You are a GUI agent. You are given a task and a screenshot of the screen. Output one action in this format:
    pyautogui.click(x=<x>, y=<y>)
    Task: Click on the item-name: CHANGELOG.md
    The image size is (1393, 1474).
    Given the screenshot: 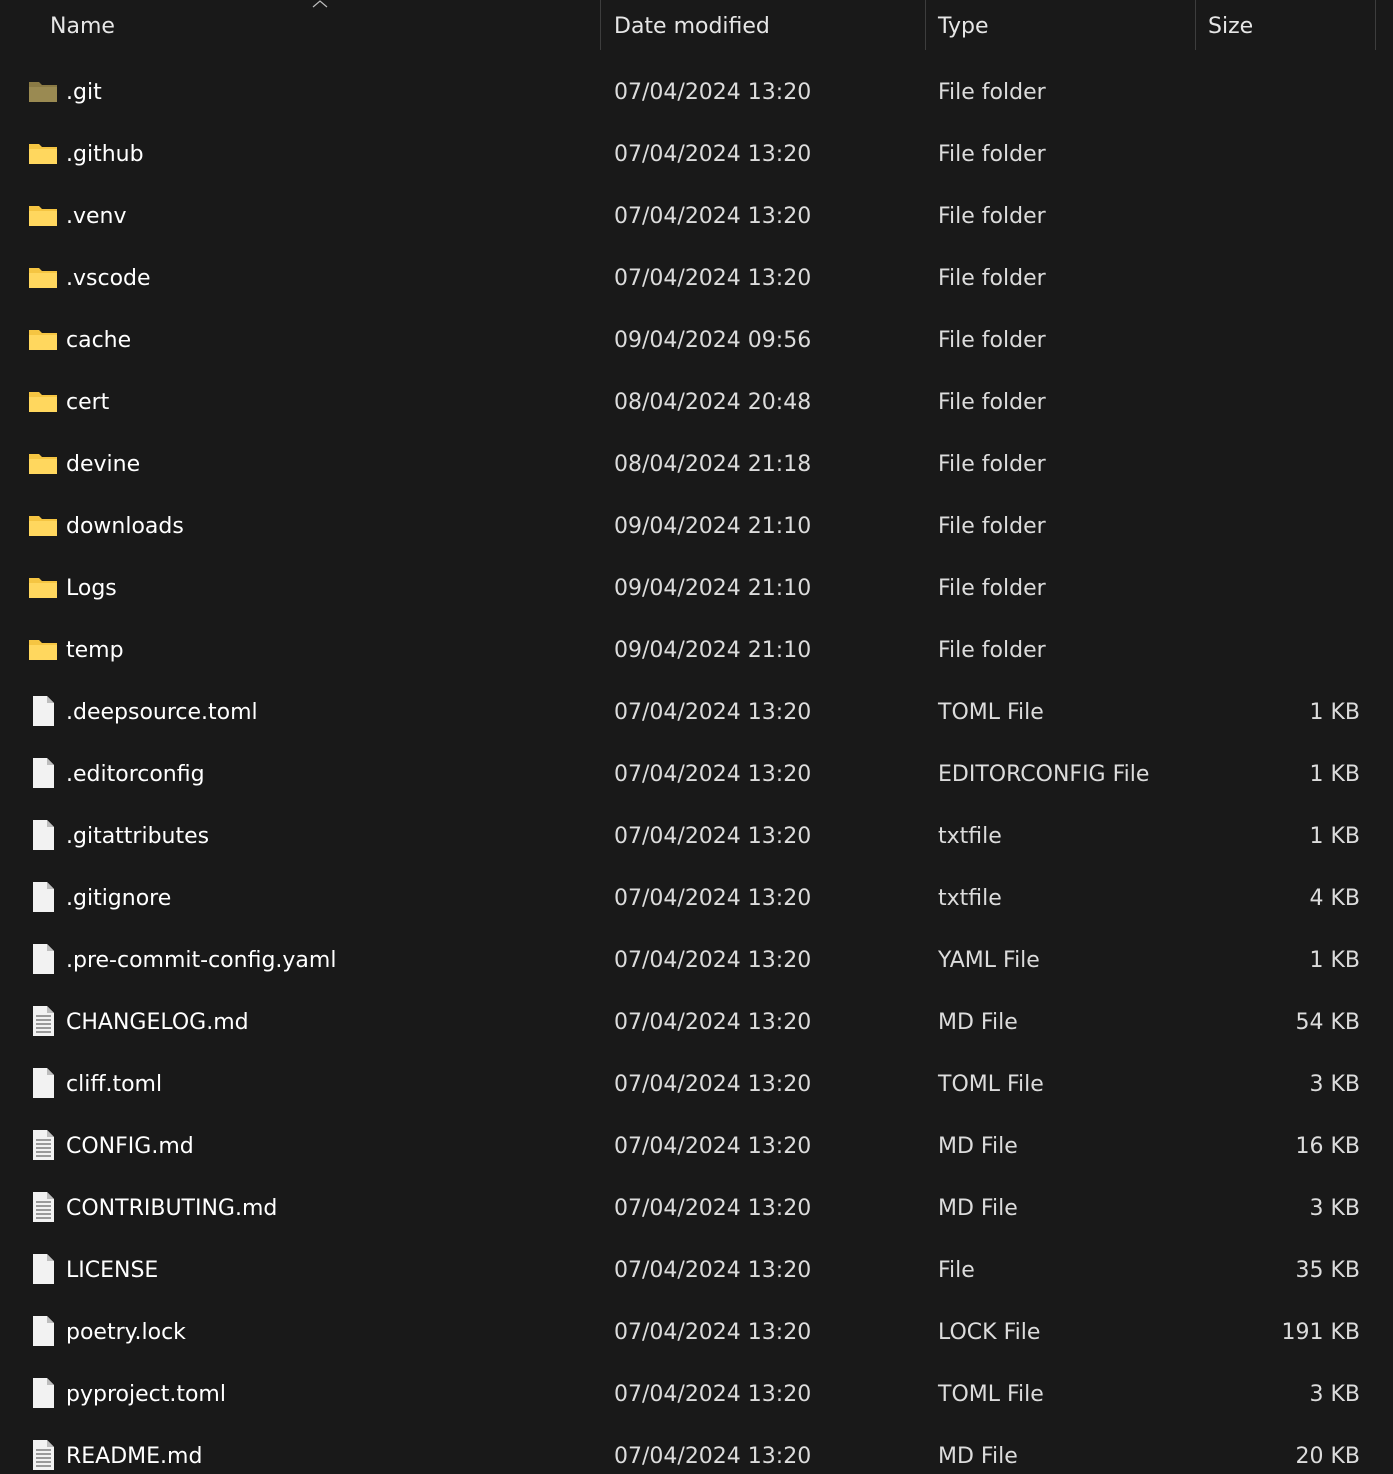 What is the action you would take?
    pyautogui.click(x=157, y=1022)
    